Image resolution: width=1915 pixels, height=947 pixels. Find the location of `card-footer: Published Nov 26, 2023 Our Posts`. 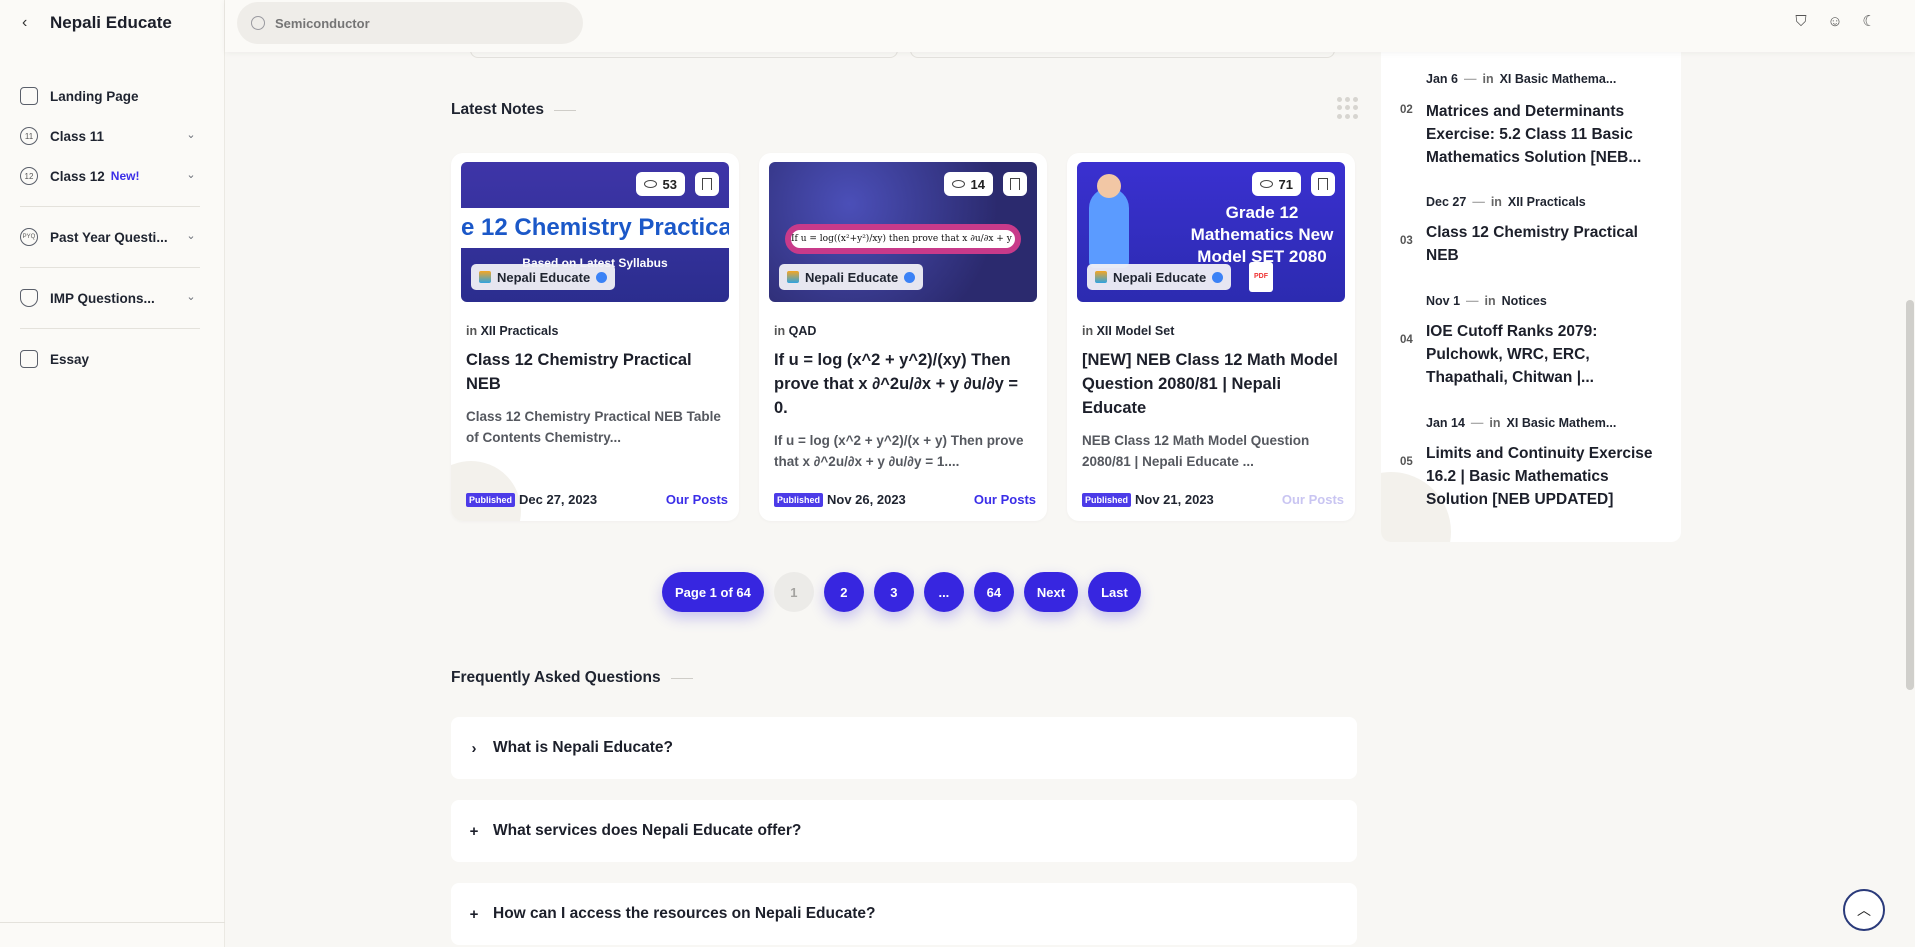

card-footer: Published Nov 26, 2023 Our Posts is located at coordinates (905, 499).